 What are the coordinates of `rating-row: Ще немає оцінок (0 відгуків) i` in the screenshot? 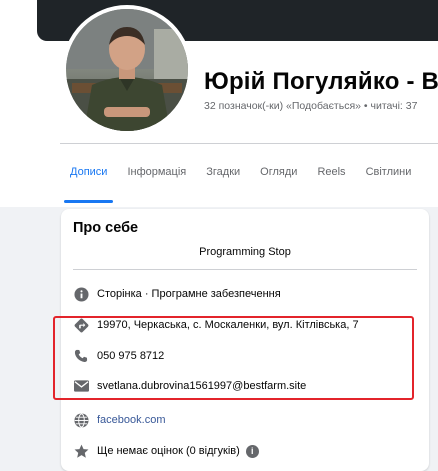 It's located at (166, 451).